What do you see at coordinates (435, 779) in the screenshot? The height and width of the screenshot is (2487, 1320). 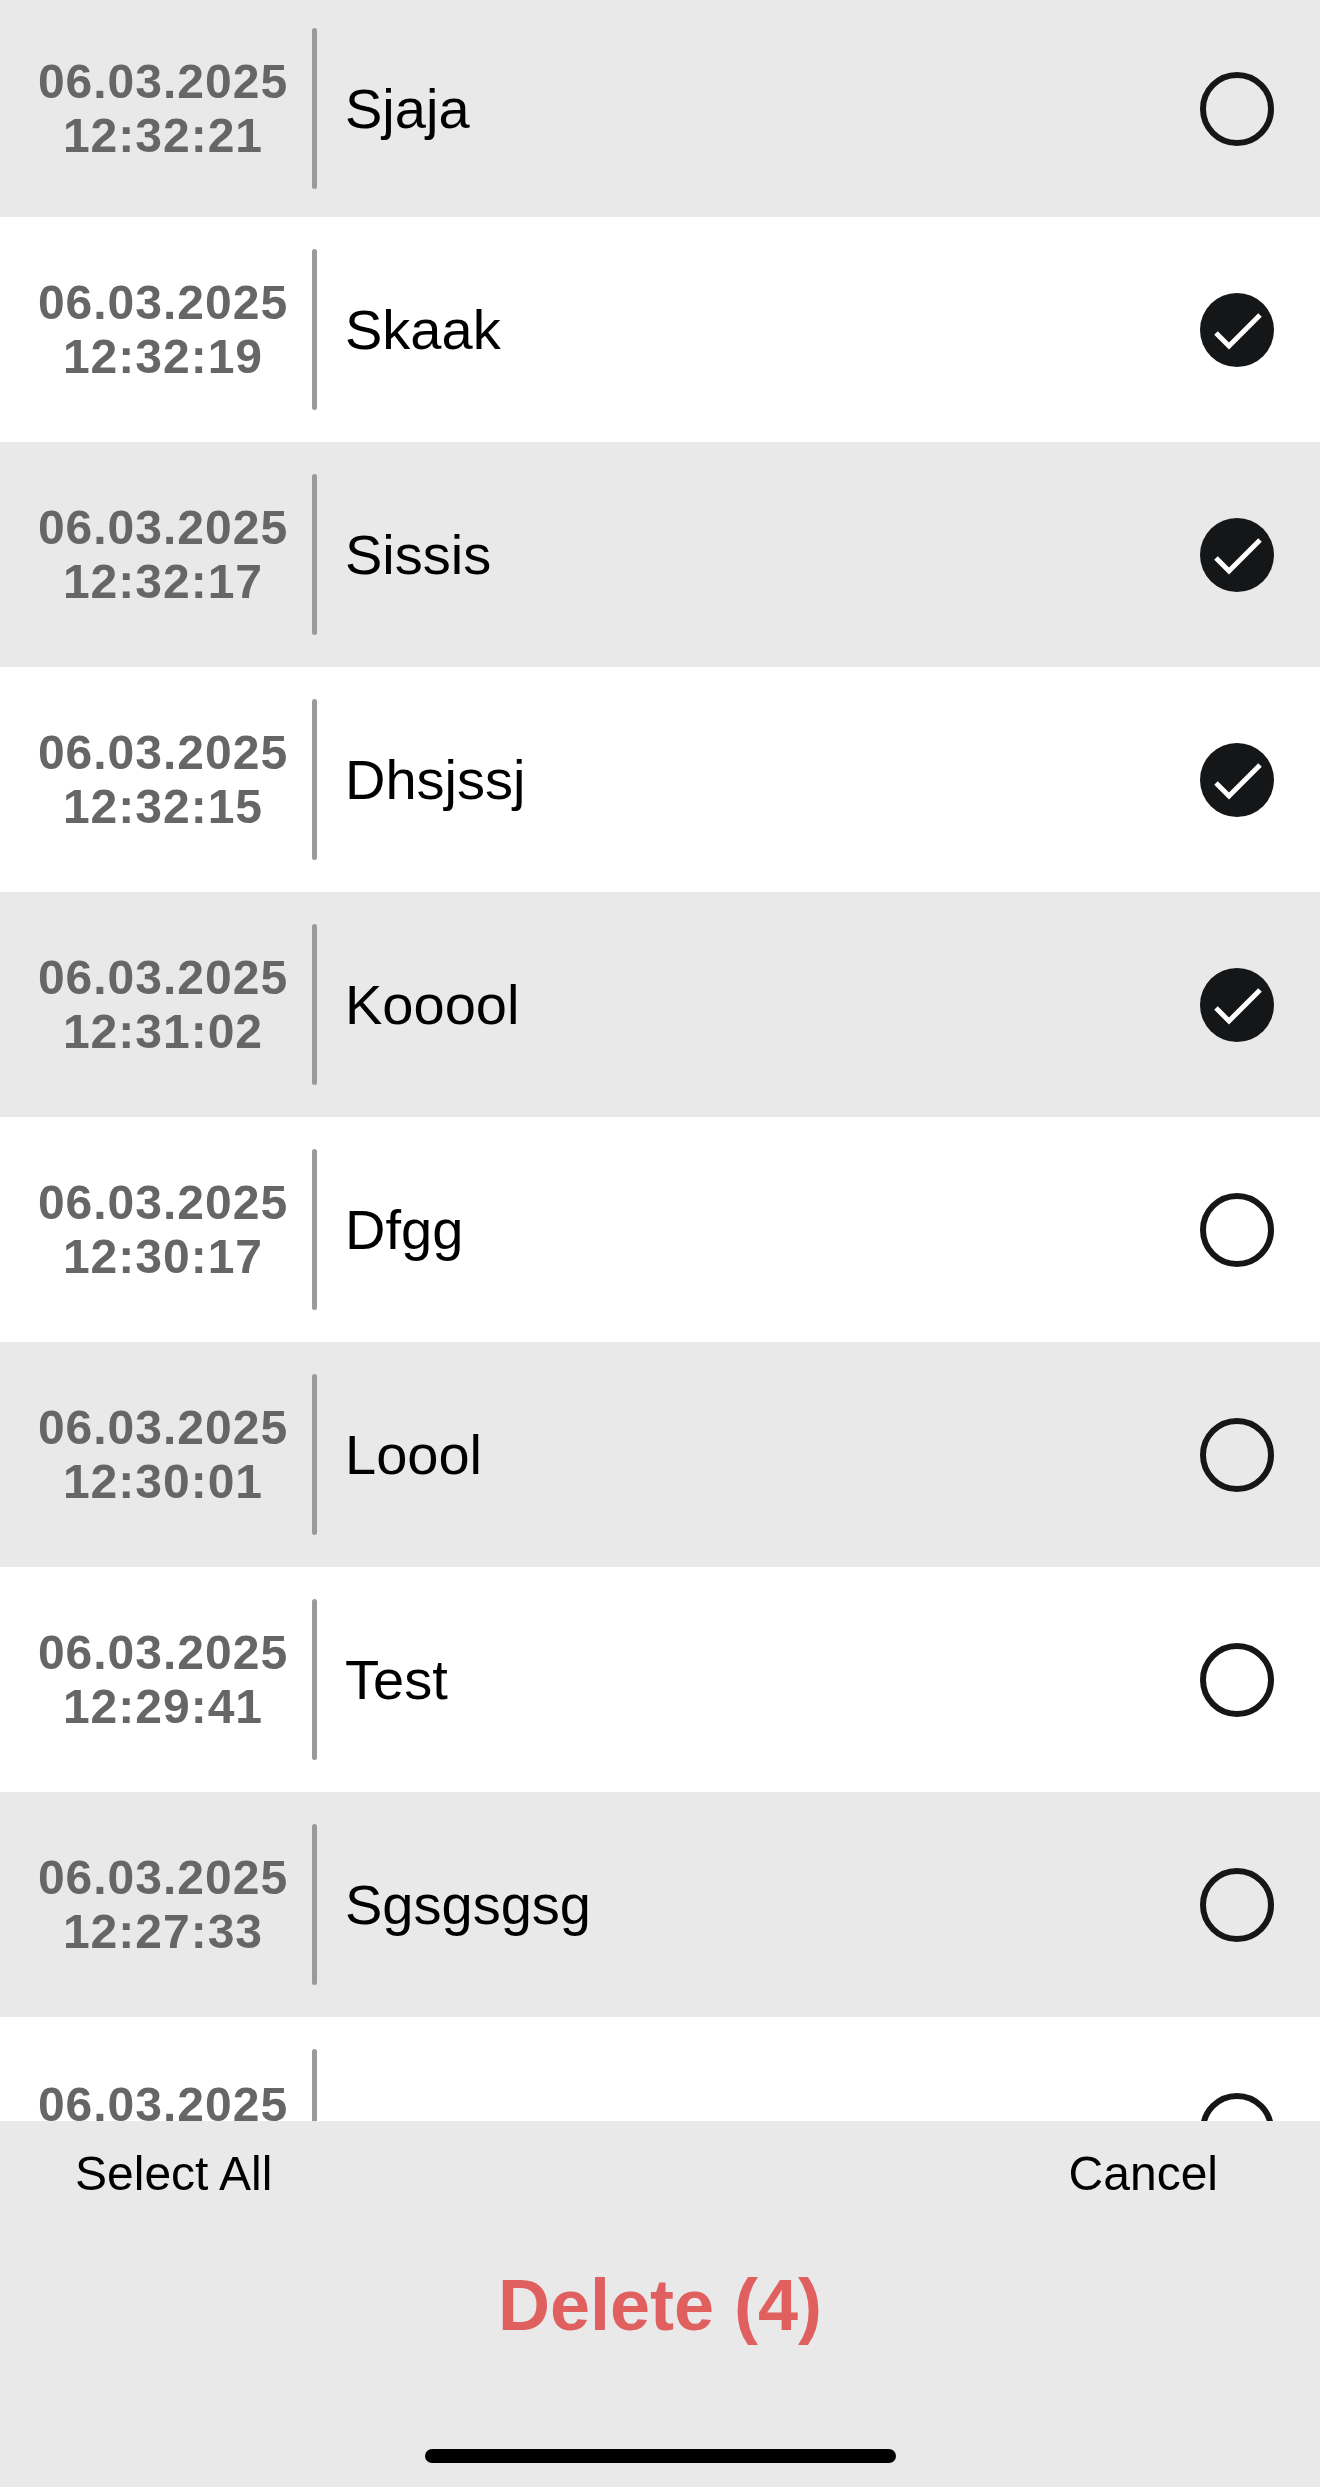 I see `entry-title: Dhsjssj` at bounding box center [435, 779].